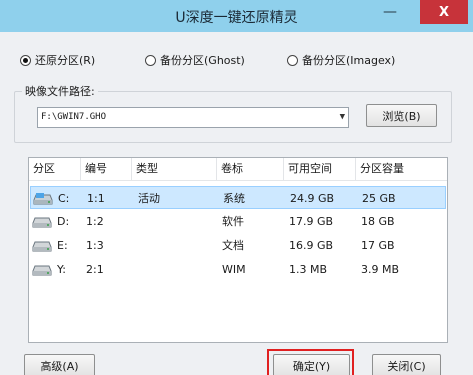 Image resolution: width=473 pixels, height=375 pixels. I want to click on table-row: D: 1:2 软件 17.9 GB 18 GB, so click(238, 221).